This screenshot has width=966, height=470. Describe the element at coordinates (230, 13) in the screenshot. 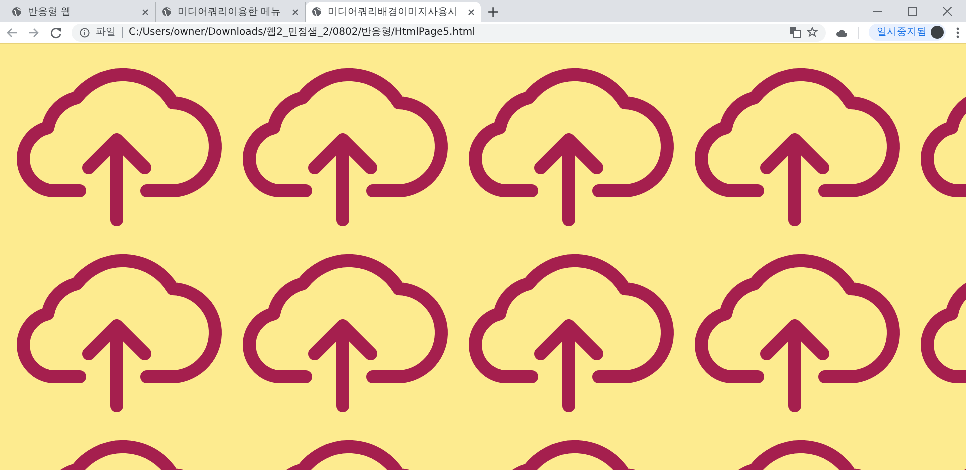

I see `tab-title: 미디어쿼리이용한 메뉴` at that location.